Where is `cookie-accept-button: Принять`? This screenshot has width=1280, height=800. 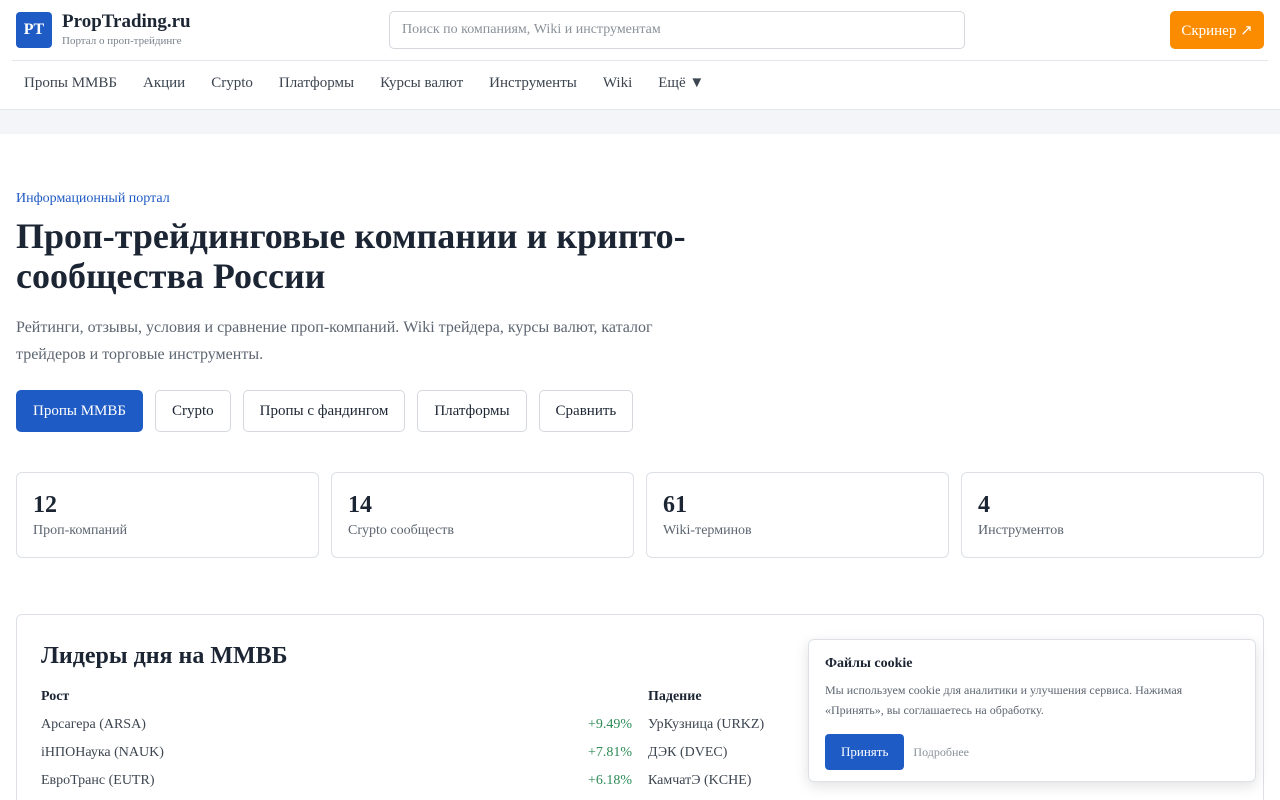 cookie-accept-button: Принять is located at coordinates (865, 752).